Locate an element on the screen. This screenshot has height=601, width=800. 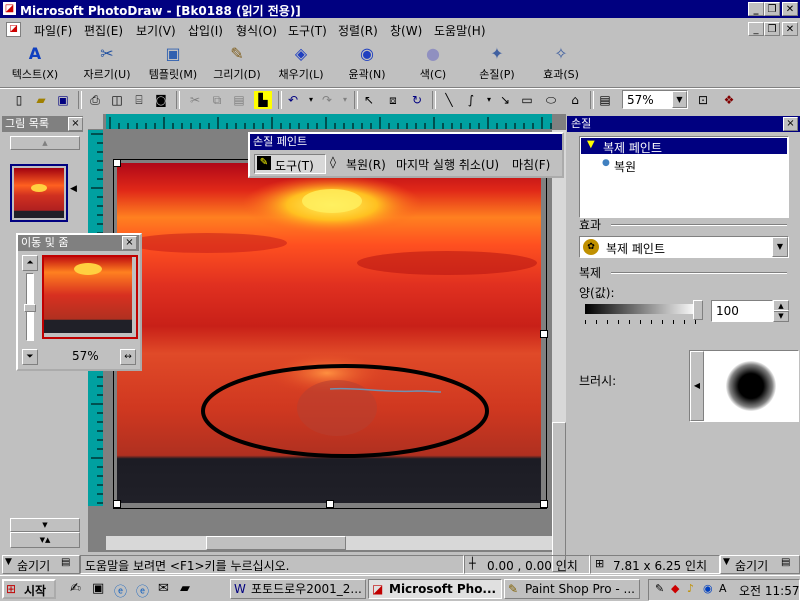
fill-button: ◈ 채우기(L) is located at coordinates (301, 64).